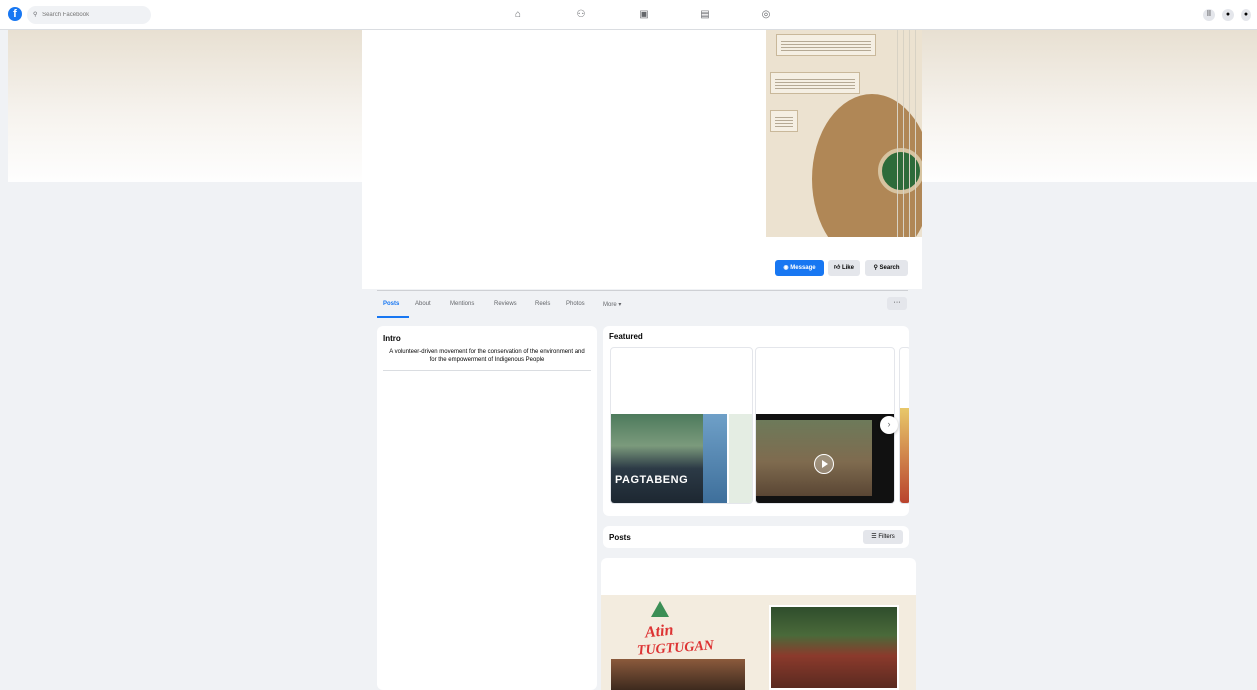 The image size is (1257, 690). Describe the element at coordinates (799, 268) in the screenshot. I see `message-button: ◉ Message` at that location.